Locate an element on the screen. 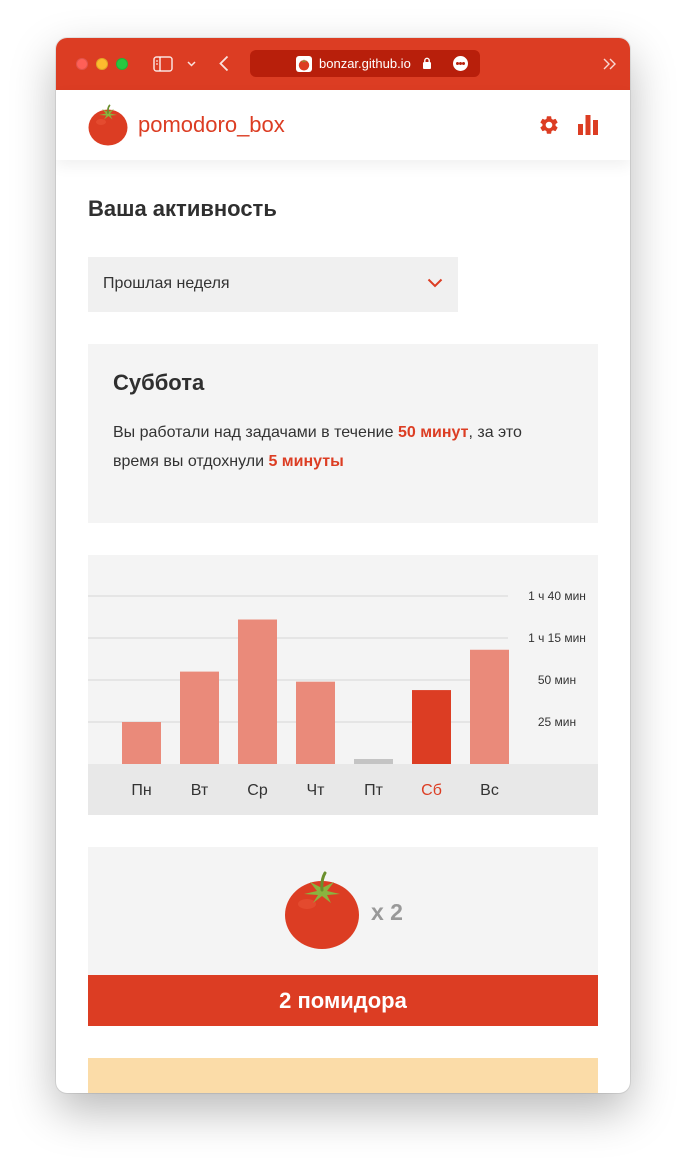 The width and height of the screenshot is (686, 1167). period-select-value: Прошлая неделя is located at coordinates (166, 283).